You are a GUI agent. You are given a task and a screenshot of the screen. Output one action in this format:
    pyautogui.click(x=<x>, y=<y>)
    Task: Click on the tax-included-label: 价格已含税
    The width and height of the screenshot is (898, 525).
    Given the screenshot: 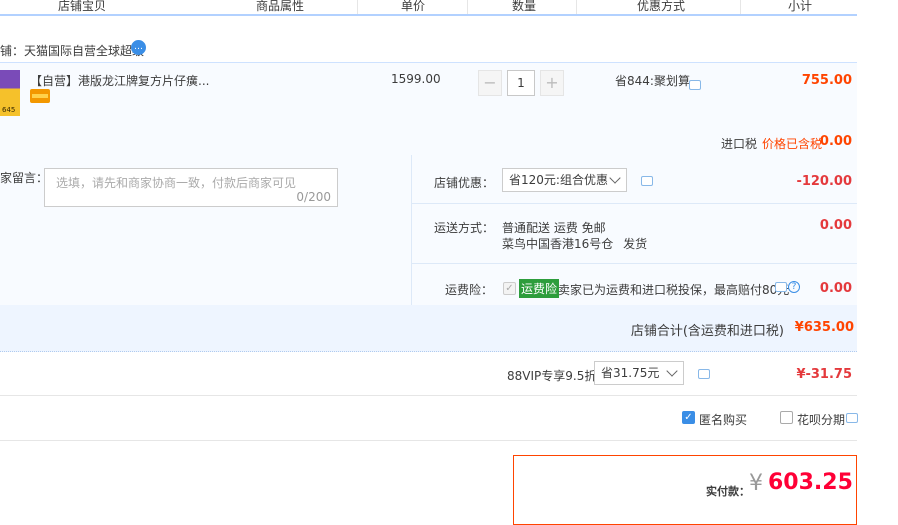 What is the action you would take?
    pyautogui.click(x=792, y=144)
    